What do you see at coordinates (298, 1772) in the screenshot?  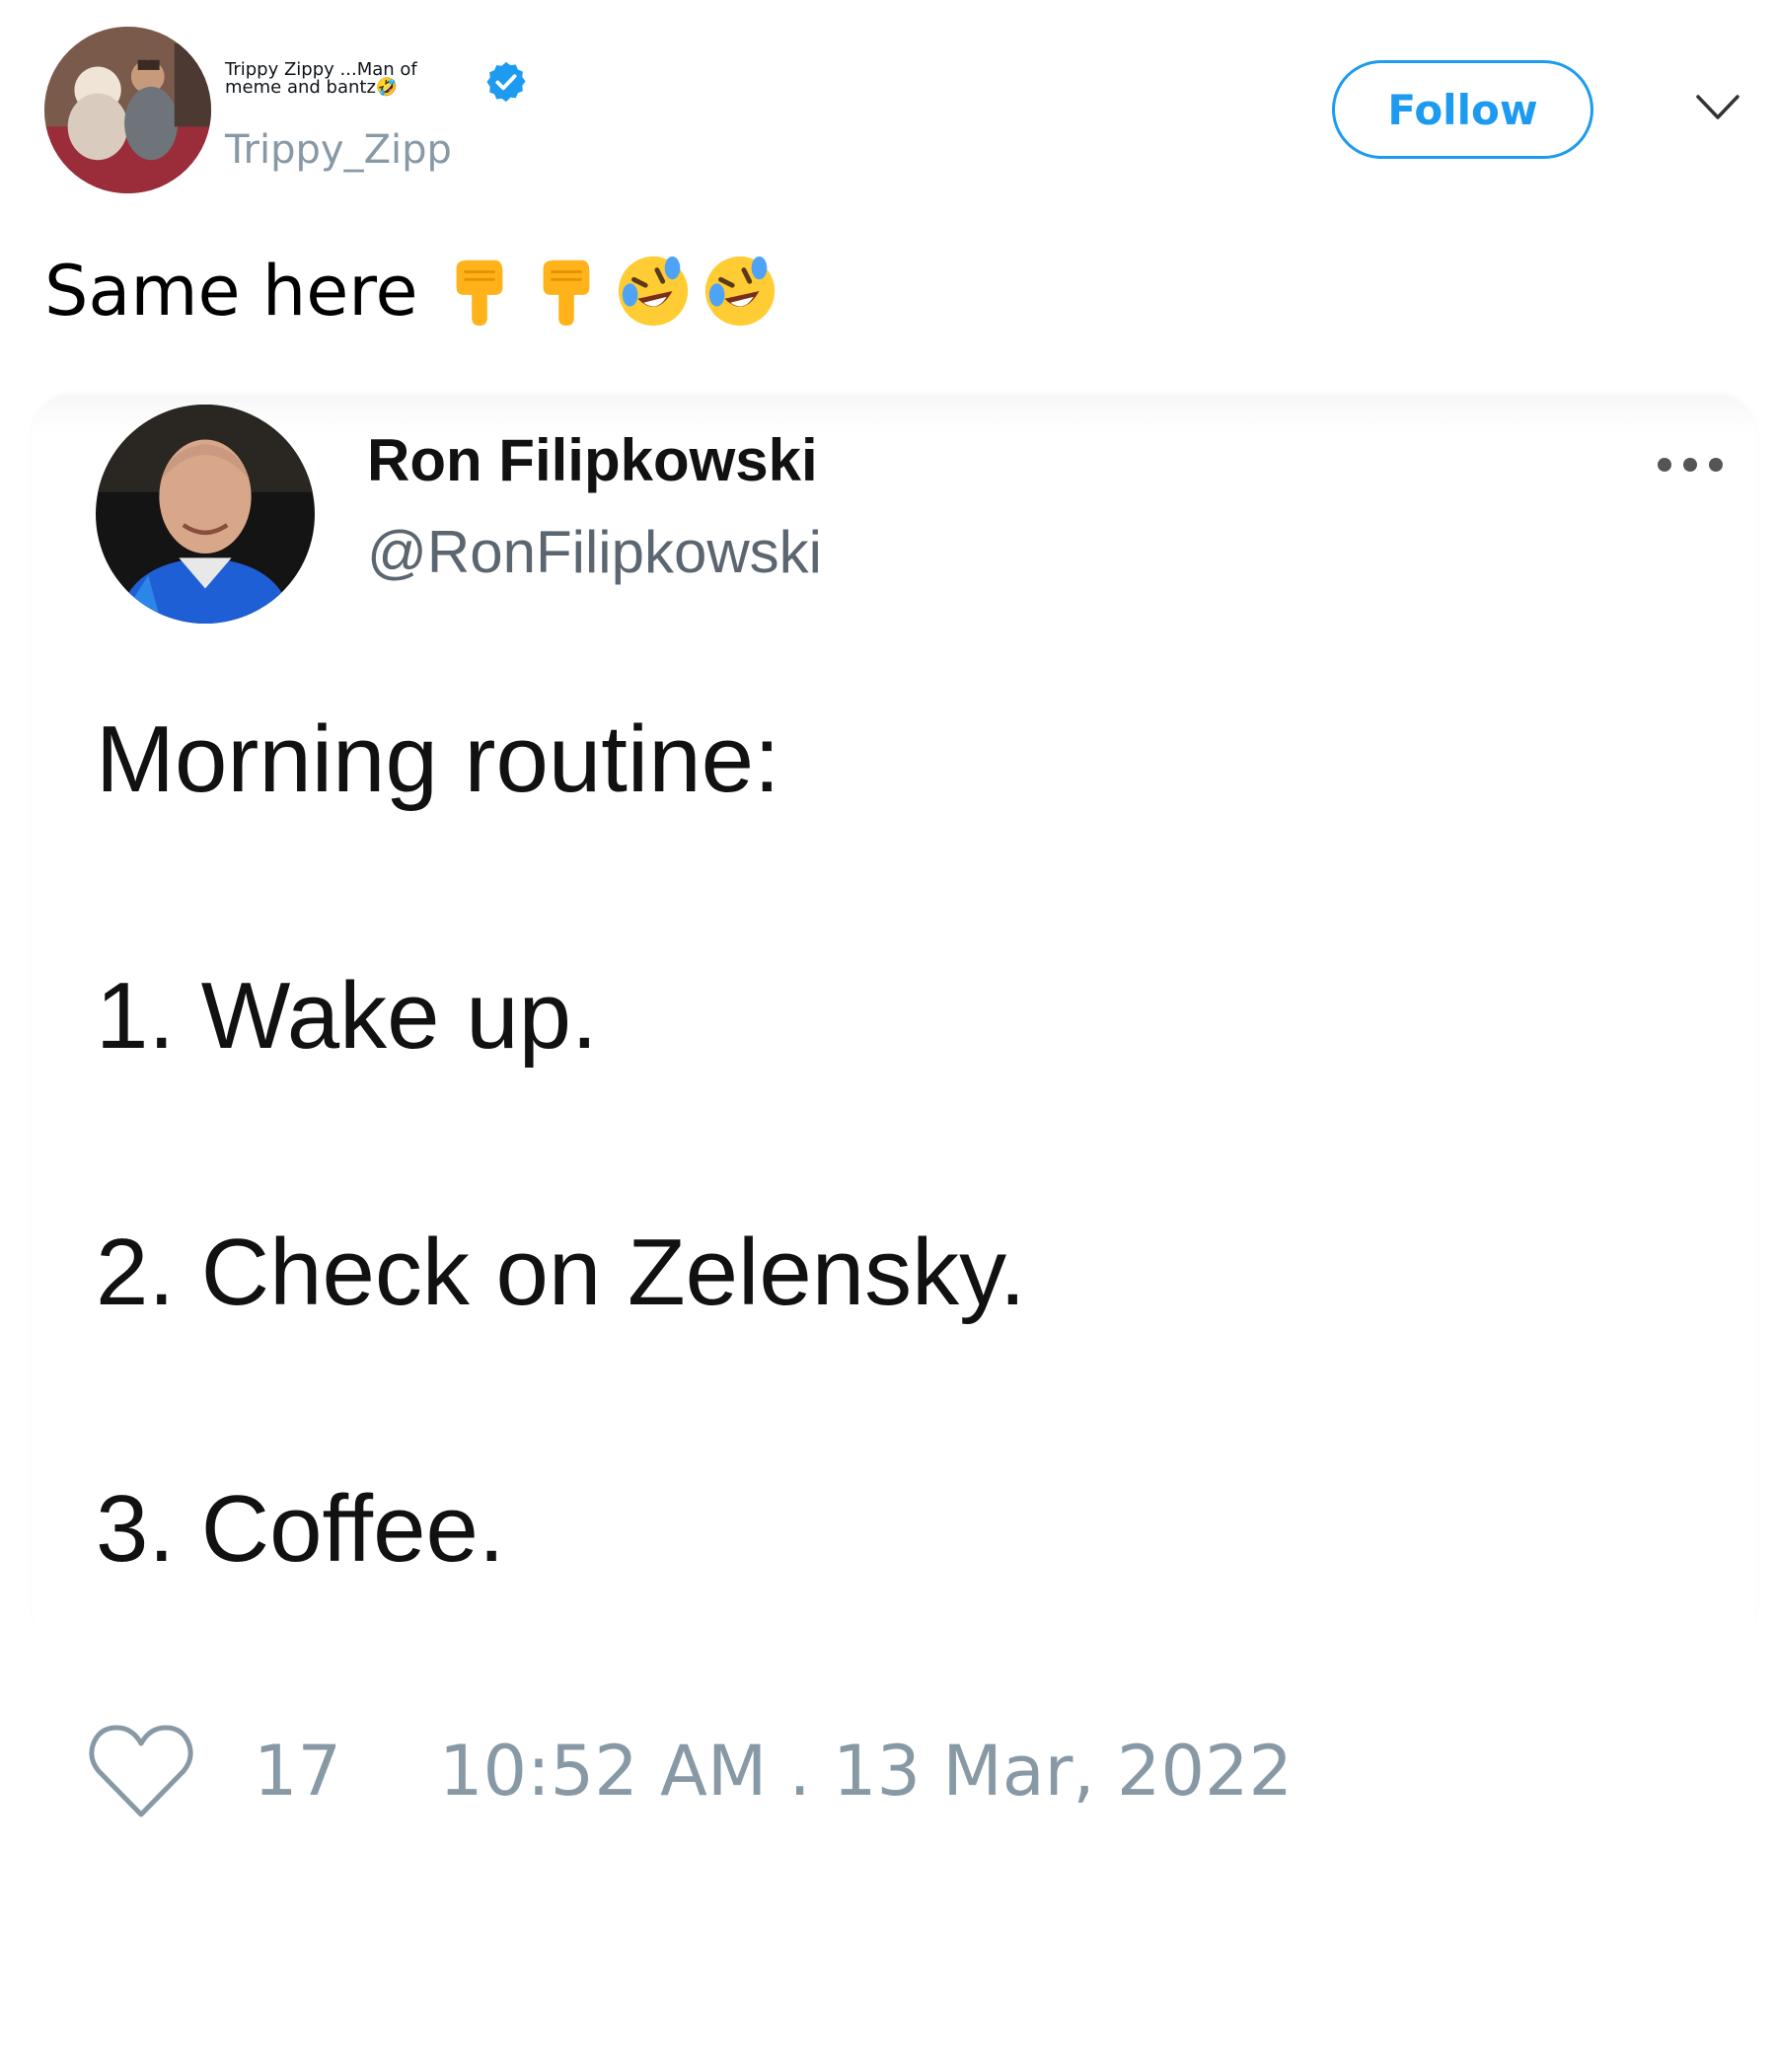 I see `like-count: 17` at bounding box center [298, 1772].